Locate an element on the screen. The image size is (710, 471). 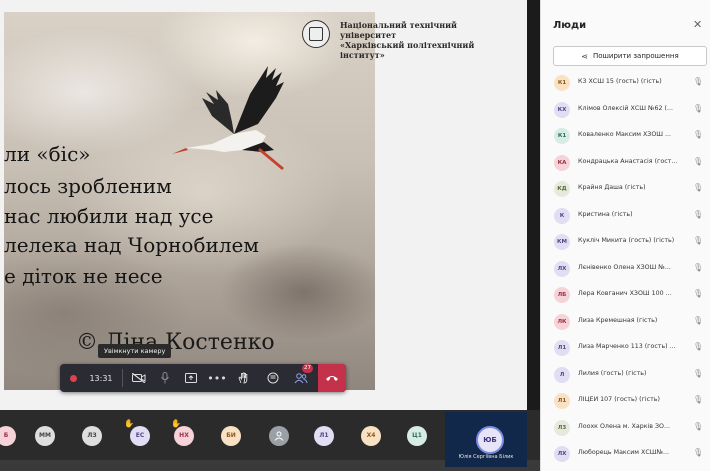
participant-row: К1 Коваленко Максим ХЗОШ ... 🎙 is located at coordinates (625, 136).